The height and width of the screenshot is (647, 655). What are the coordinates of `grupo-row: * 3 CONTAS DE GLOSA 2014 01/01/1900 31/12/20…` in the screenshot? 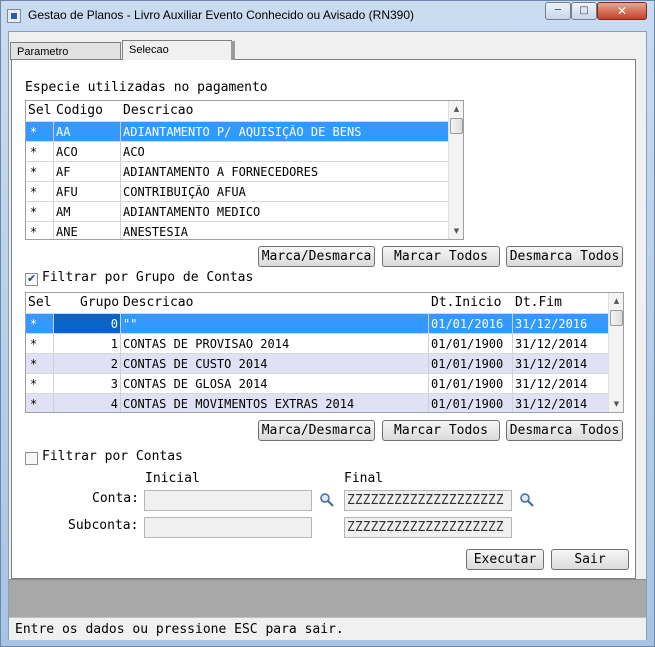 It's located at (317, 383).